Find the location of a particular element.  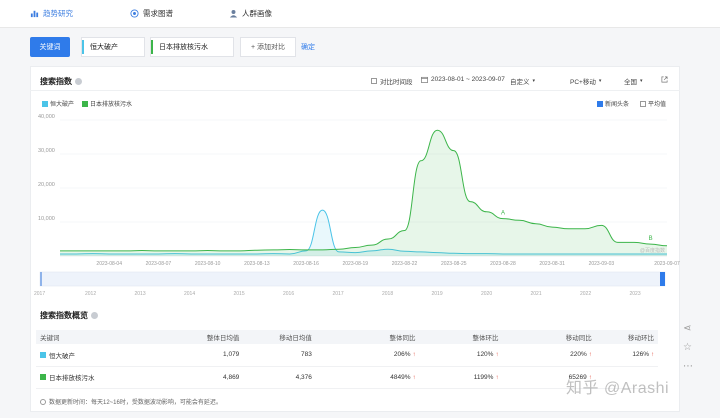

table-row: 日本排放核污水 4,869 4,376 4849% ↑ 1199% ↑ 65269 ↑ is located at coordinates (347, 377).